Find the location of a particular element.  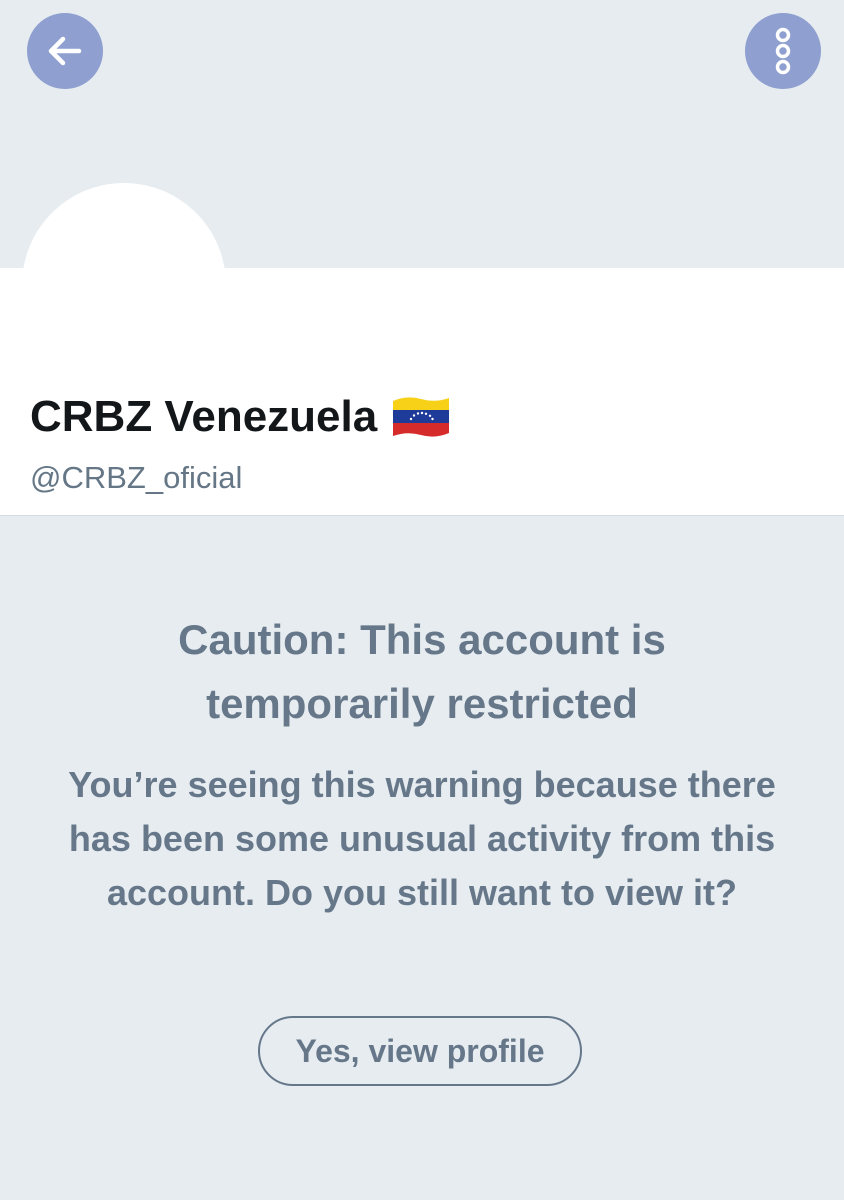

profile-display-name: CRBZ Venezuela is located at coordinates (240, 417).